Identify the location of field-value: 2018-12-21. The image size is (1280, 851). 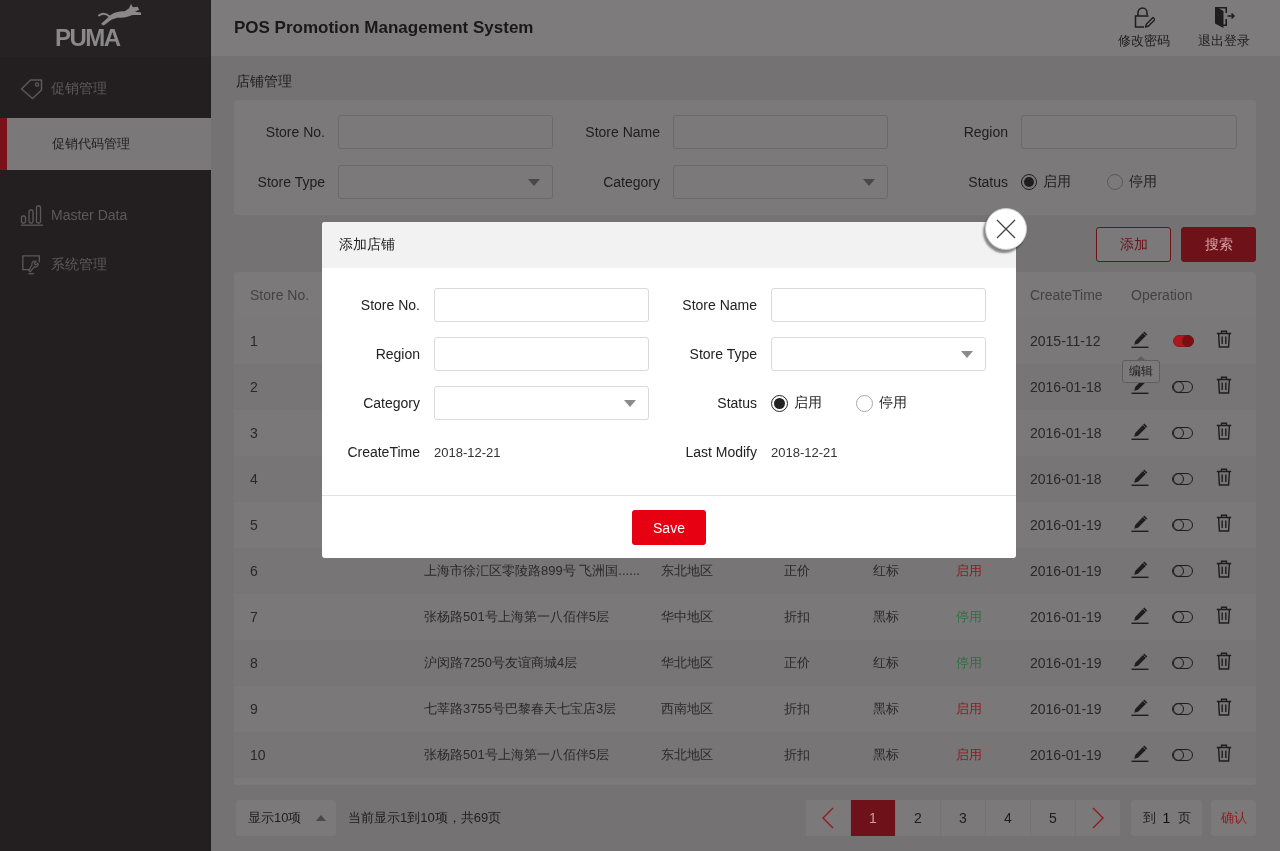
(804, 452).